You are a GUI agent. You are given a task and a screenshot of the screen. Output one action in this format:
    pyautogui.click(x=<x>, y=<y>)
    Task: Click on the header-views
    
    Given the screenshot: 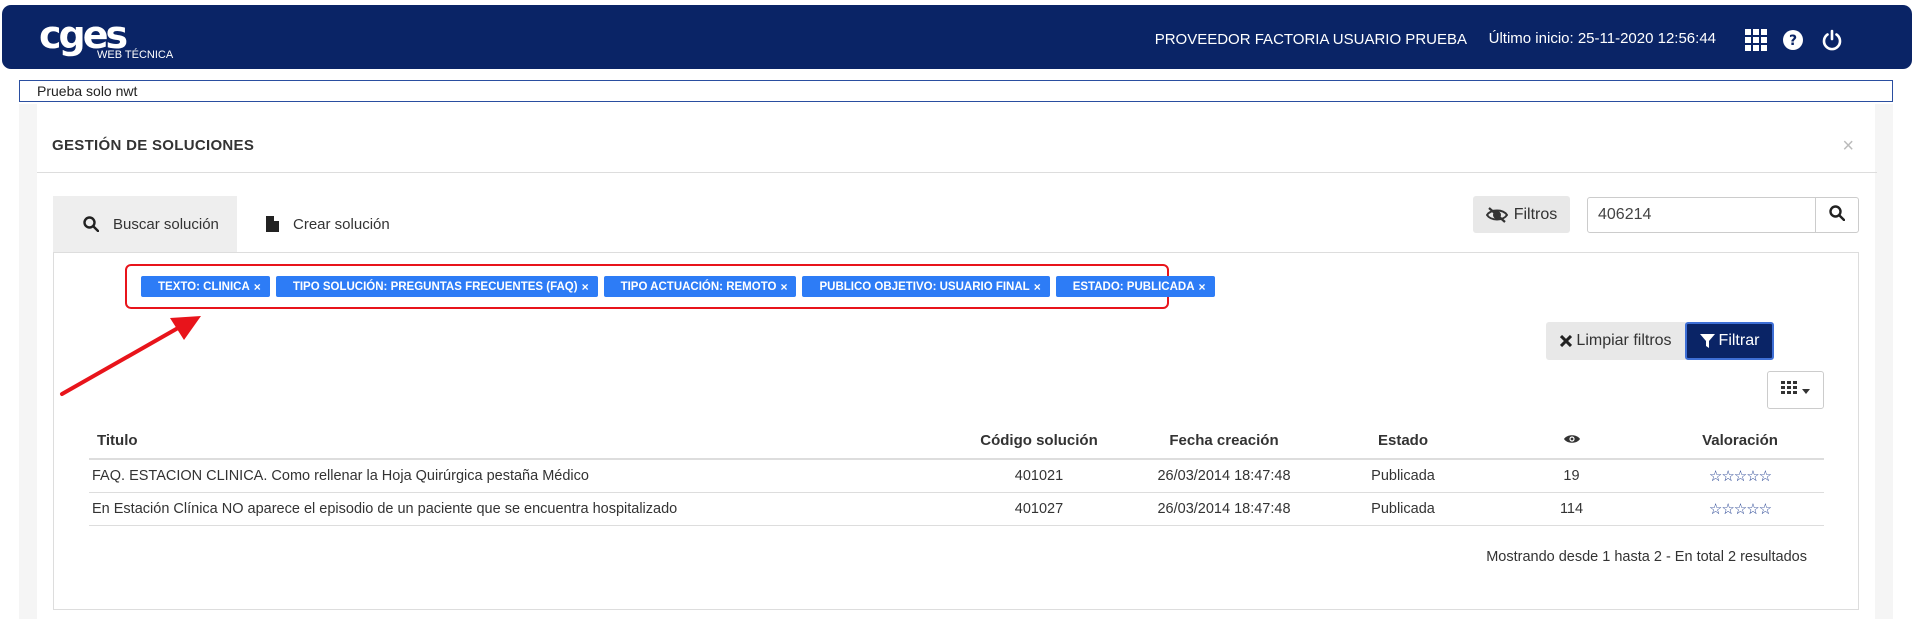 What is the action you would take?
    pyautogui.click(x=1571, y=440)
    